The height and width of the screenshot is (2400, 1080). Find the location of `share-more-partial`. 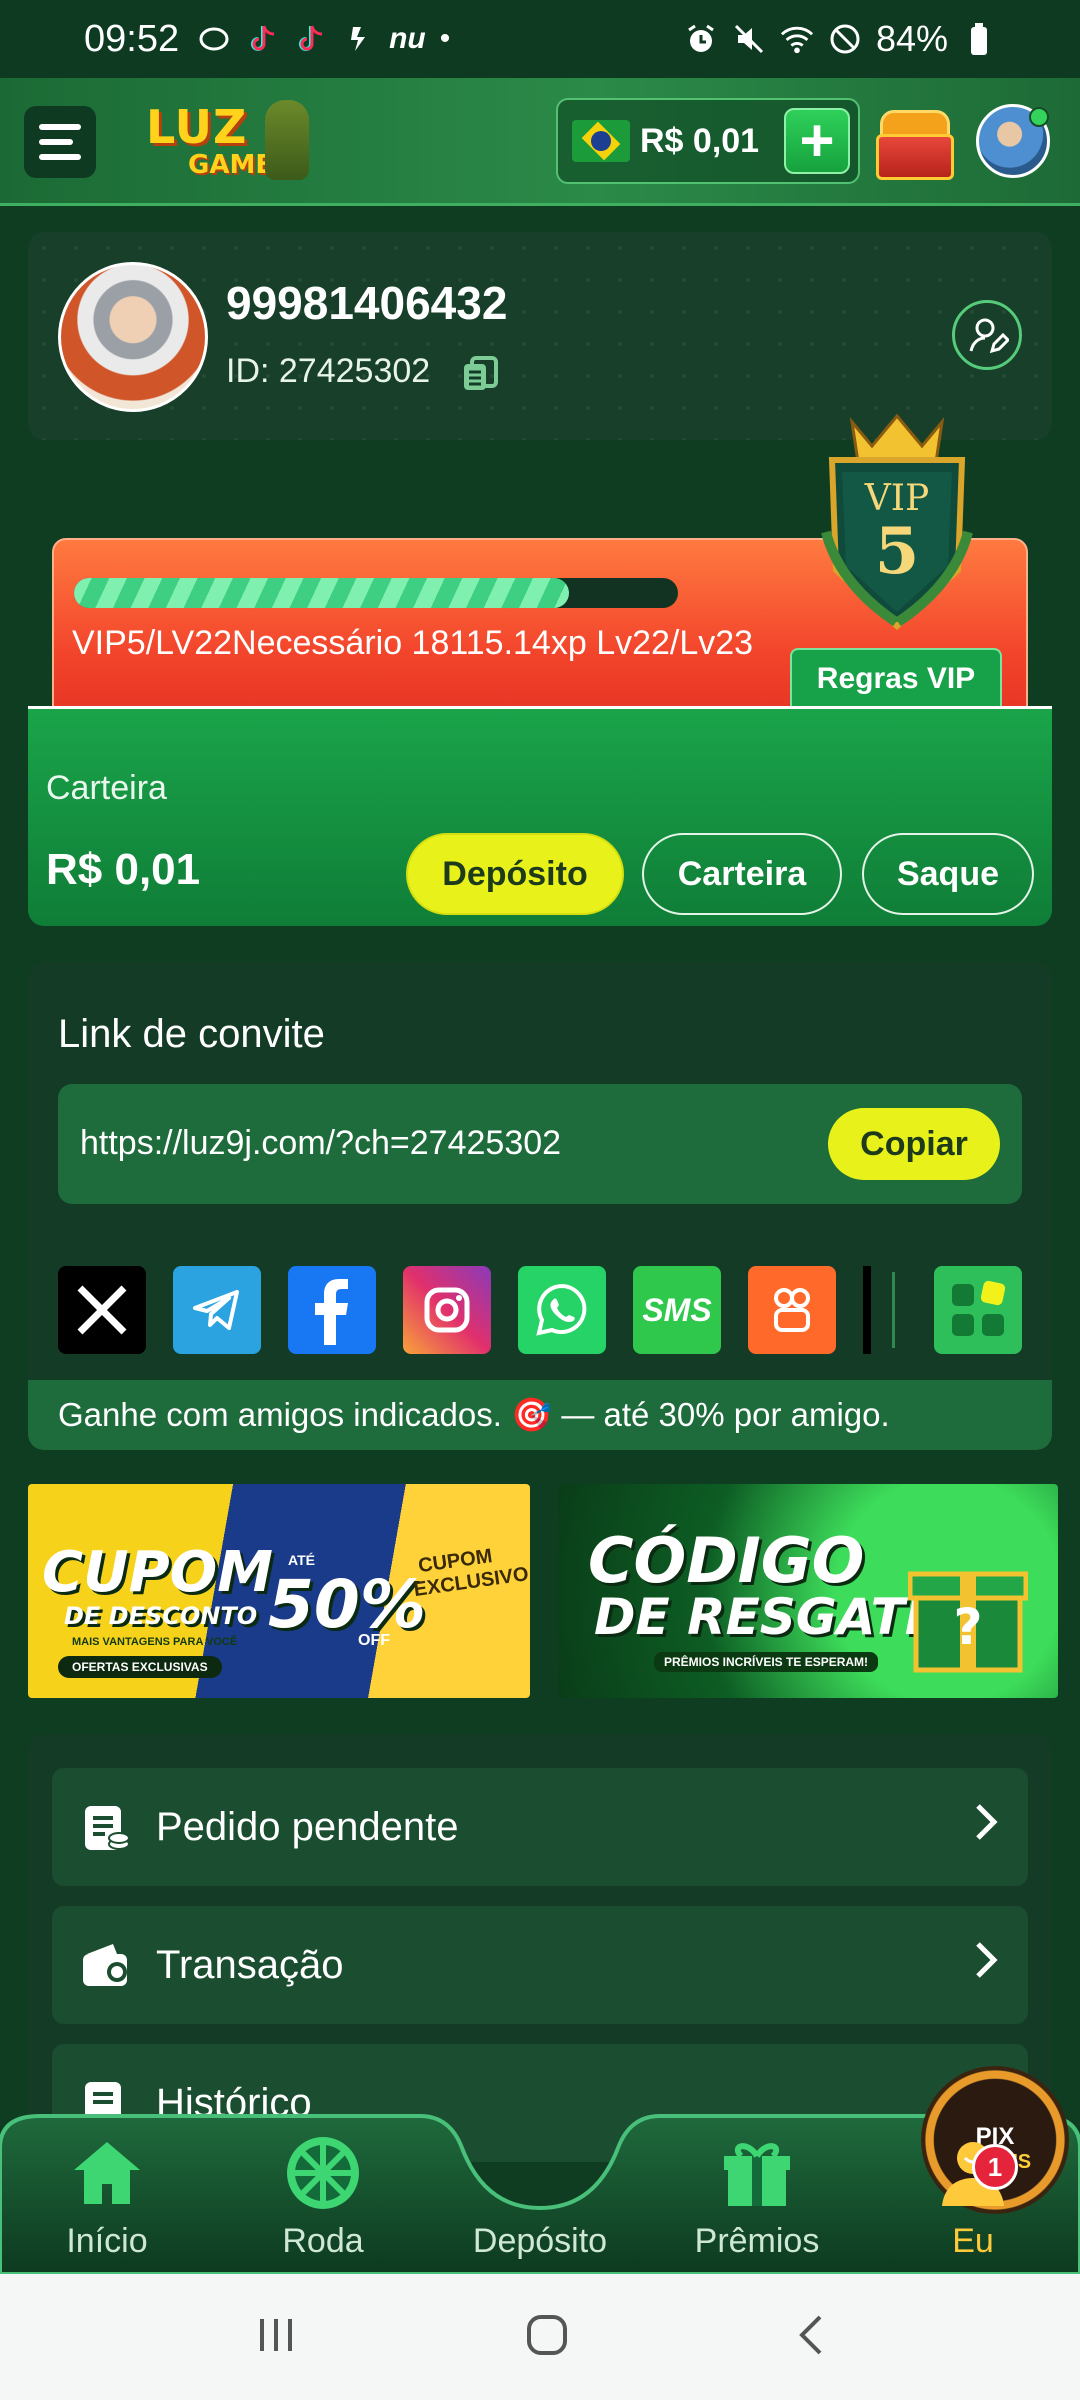

share-more-partial is located at coordinates (867, 1310).